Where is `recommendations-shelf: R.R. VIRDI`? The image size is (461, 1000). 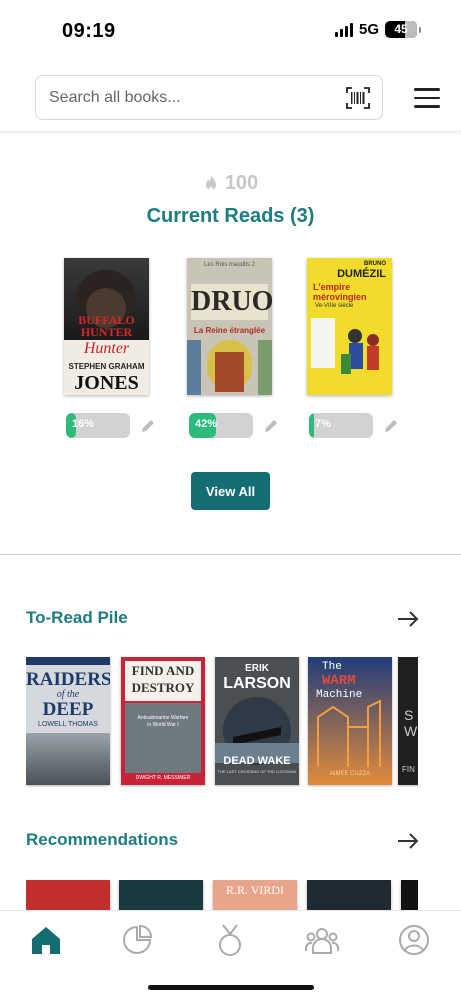
recommendations-shelf: R.R. VIRDI is located at coordinates (222, 896).